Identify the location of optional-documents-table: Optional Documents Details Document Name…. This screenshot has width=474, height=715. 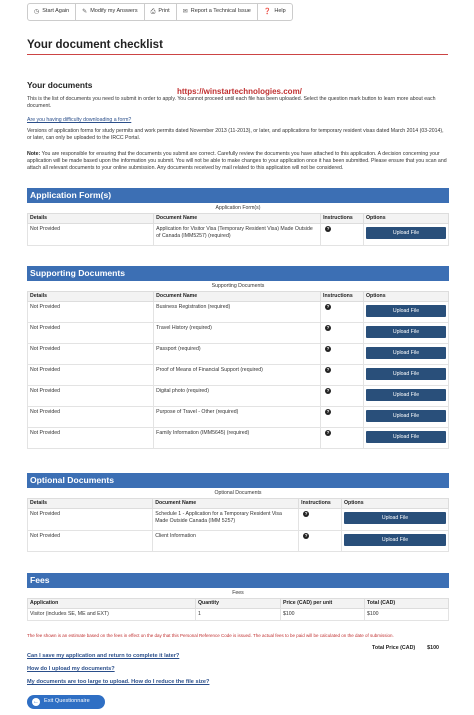
(237, 521).